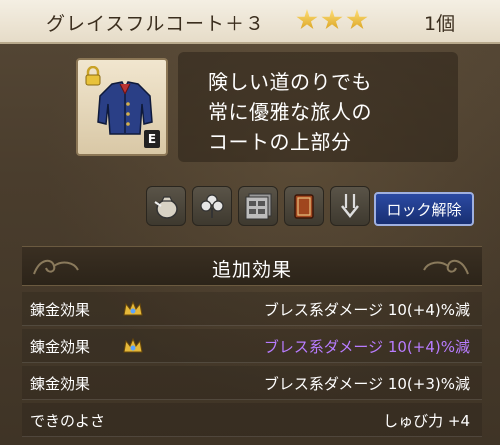  I want to click on storage-button, so click(258, 206).